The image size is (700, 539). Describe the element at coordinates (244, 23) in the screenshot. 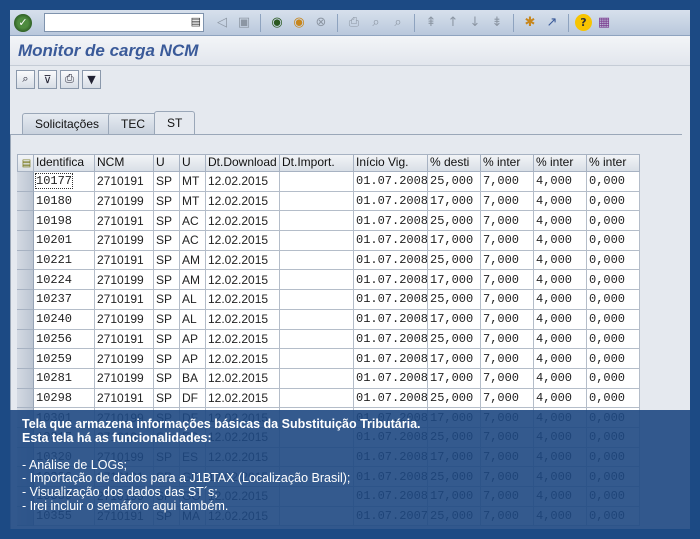

I see `save-icon: ▣` at that location.